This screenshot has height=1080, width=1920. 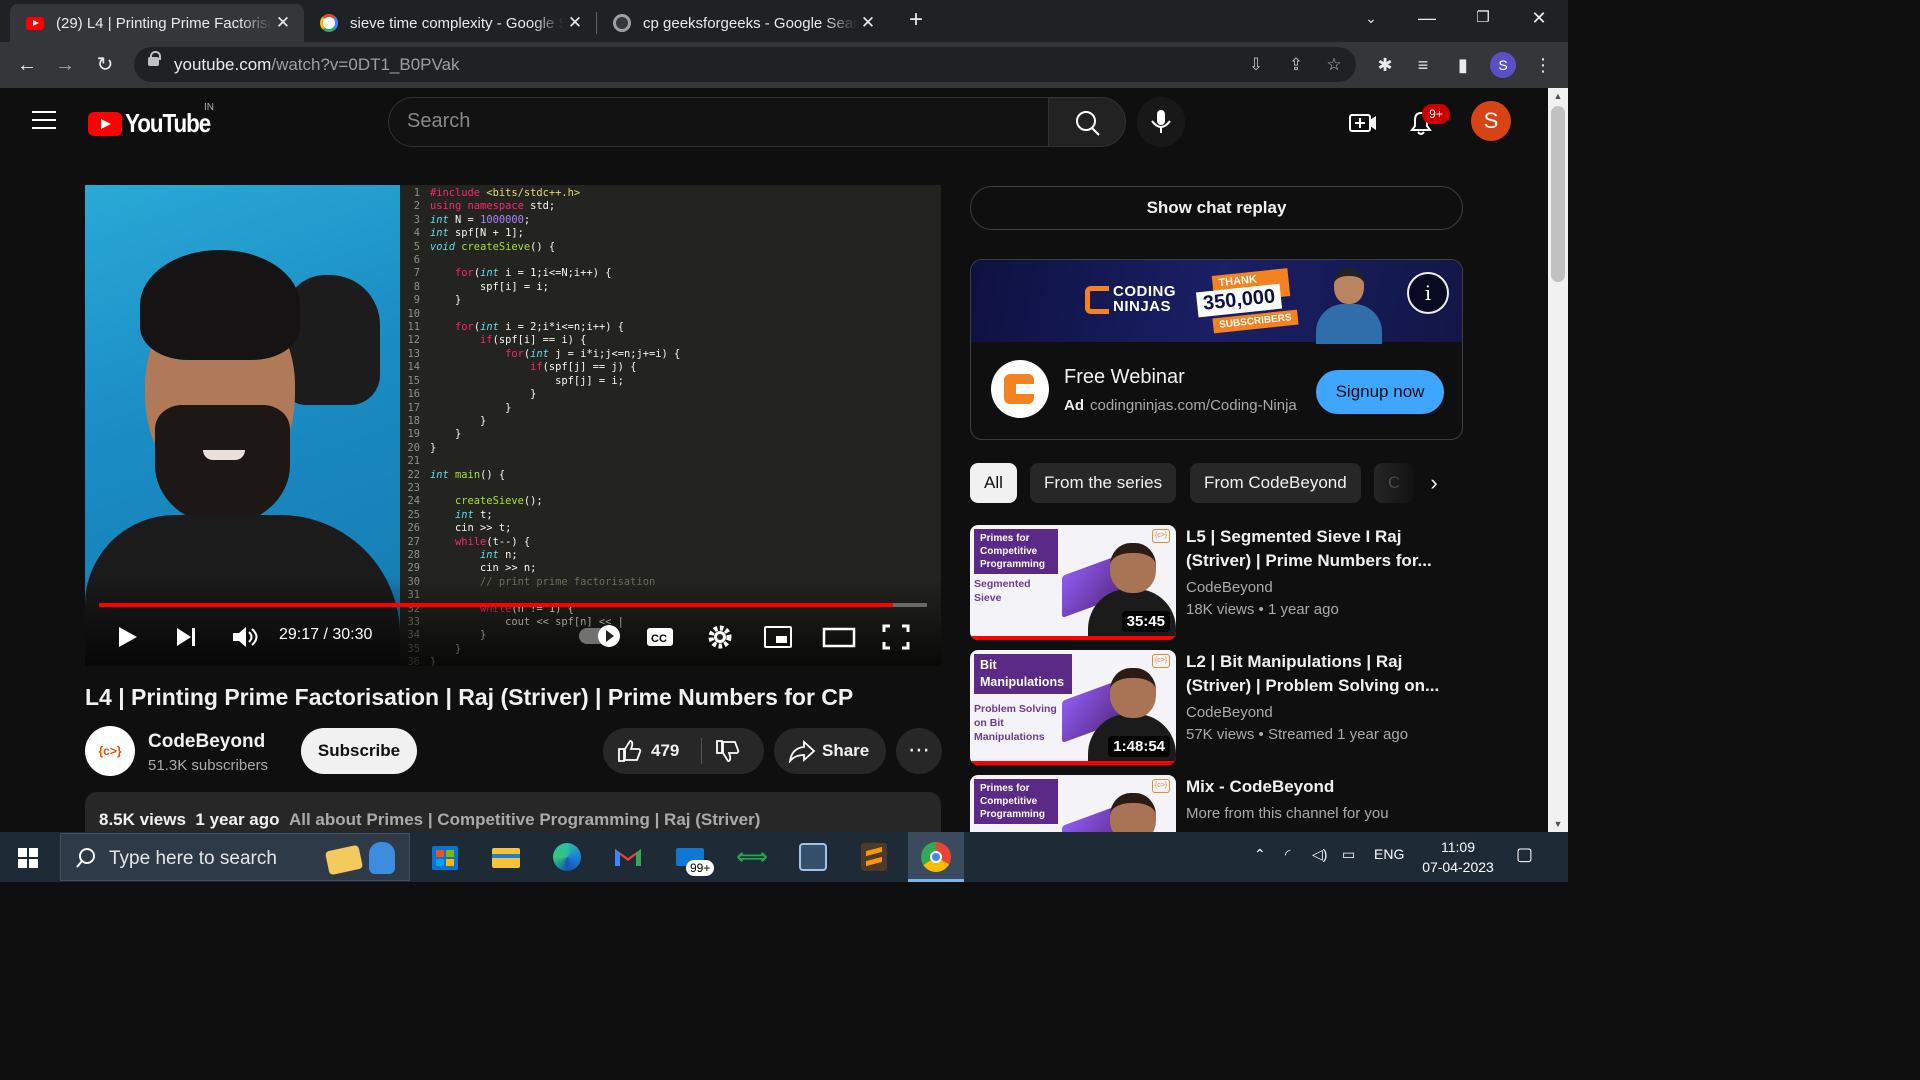 I want to click on chip-from-codebeyond: From CodeBeyond, so click(x=1275, y=483).